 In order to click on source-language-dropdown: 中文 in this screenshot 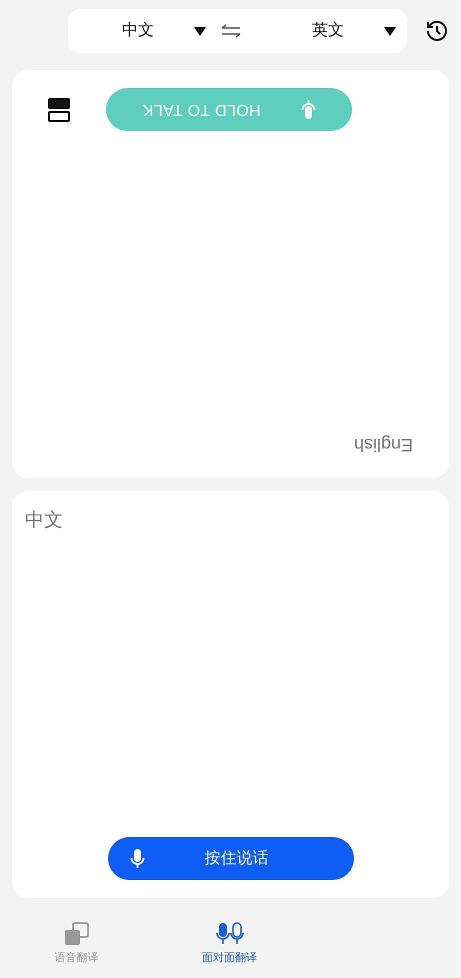, I will do `click(138, 31)`.